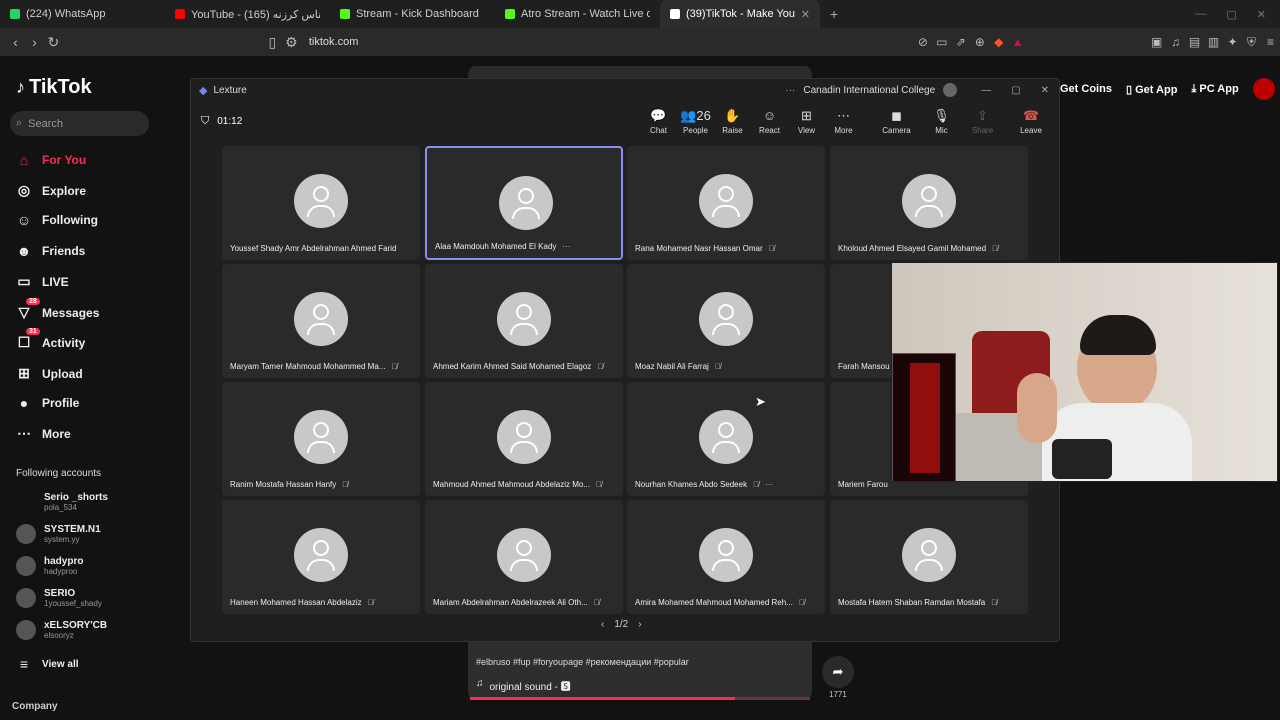 The image size is (1280, 720). Describe the element at coordinates (47, 664) in the screenshot. I see `view-all-link: ≡ View all` at that location.